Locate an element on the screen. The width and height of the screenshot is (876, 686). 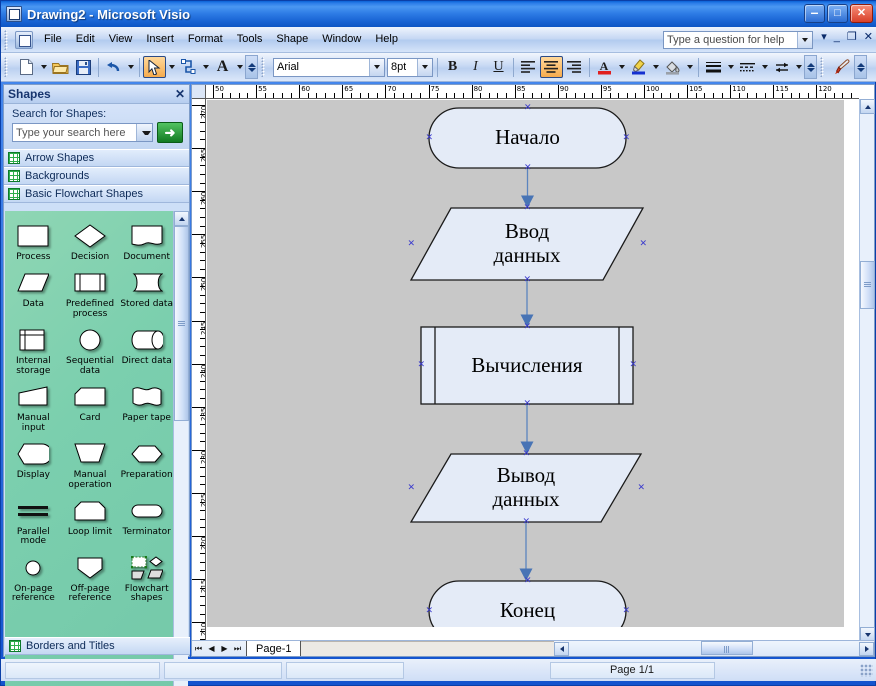
sidebar-shape-flowchart-shapes: Flowchart shapes is located at coordinates (146, 577).